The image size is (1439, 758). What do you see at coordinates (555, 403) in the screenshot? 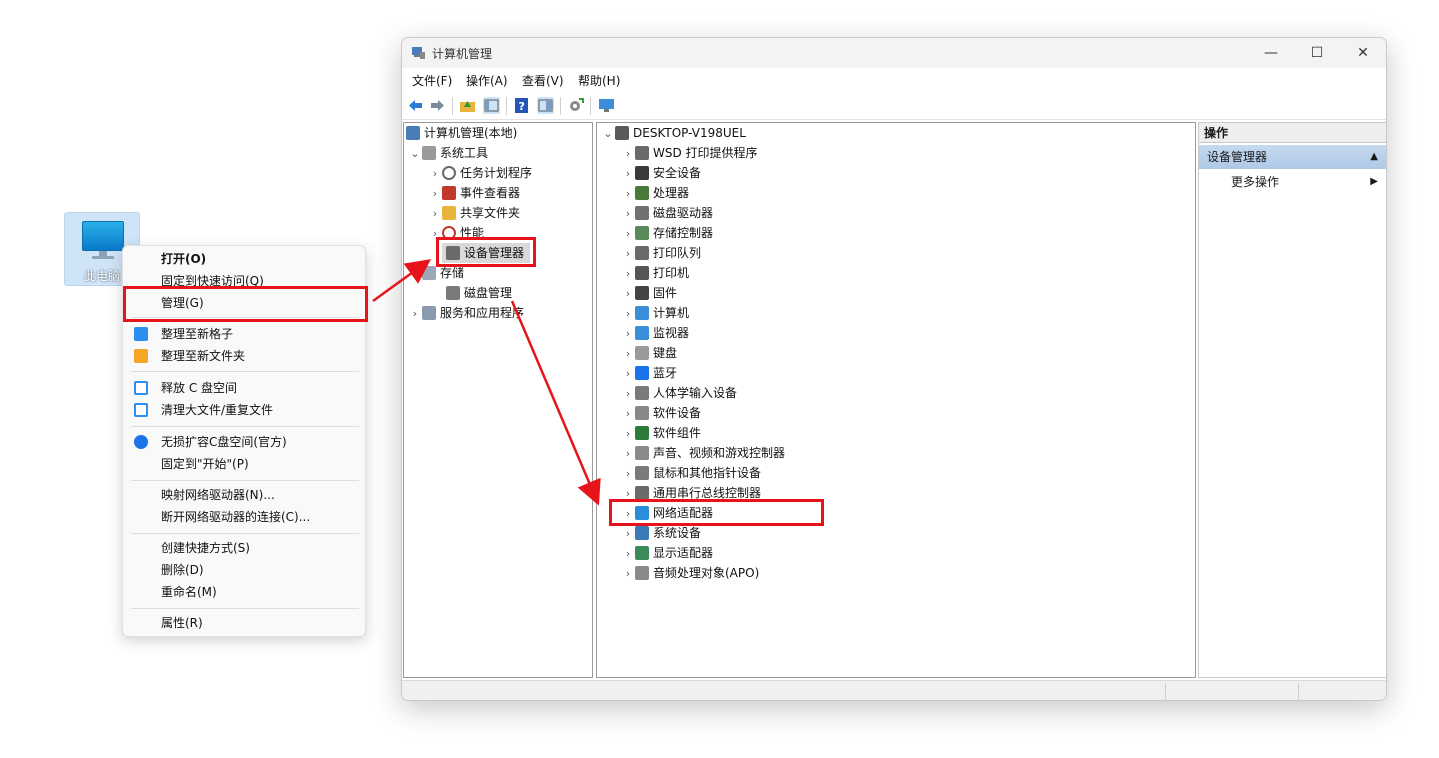
I see `arrow-to-network-adapters` at bounding box center [555, 403].